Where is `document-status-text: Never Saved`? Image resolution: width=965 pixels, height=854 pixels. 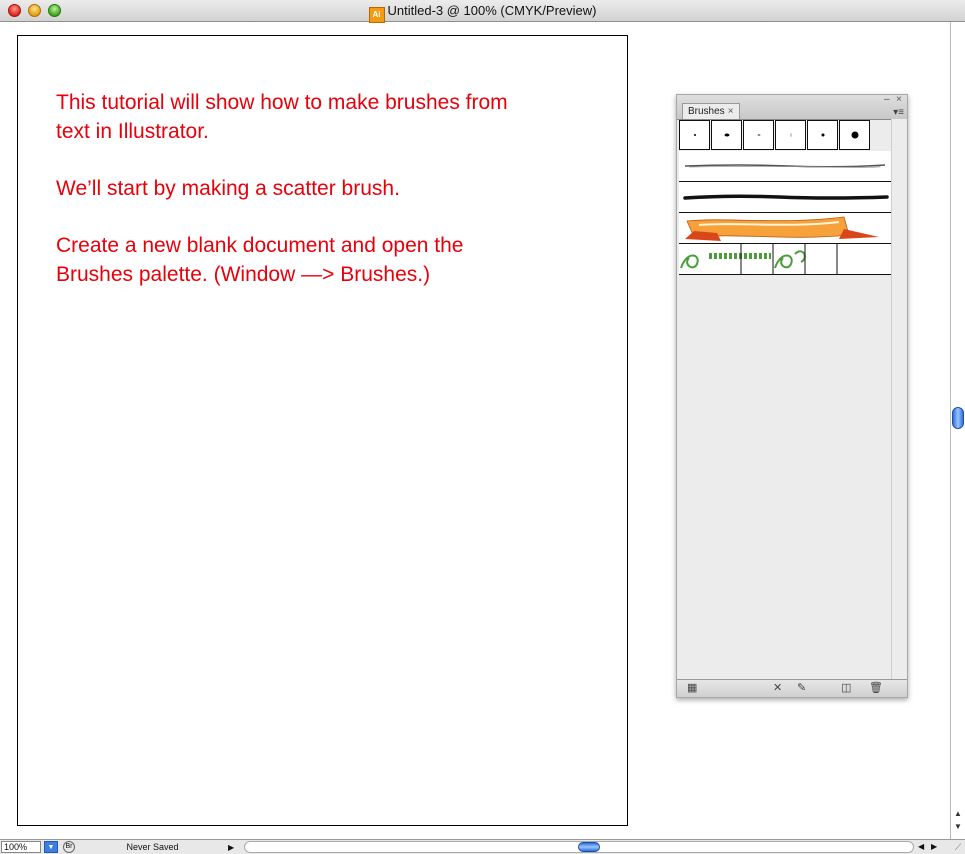 document-status-text: Never Saved is located at coordinates (152, 847).